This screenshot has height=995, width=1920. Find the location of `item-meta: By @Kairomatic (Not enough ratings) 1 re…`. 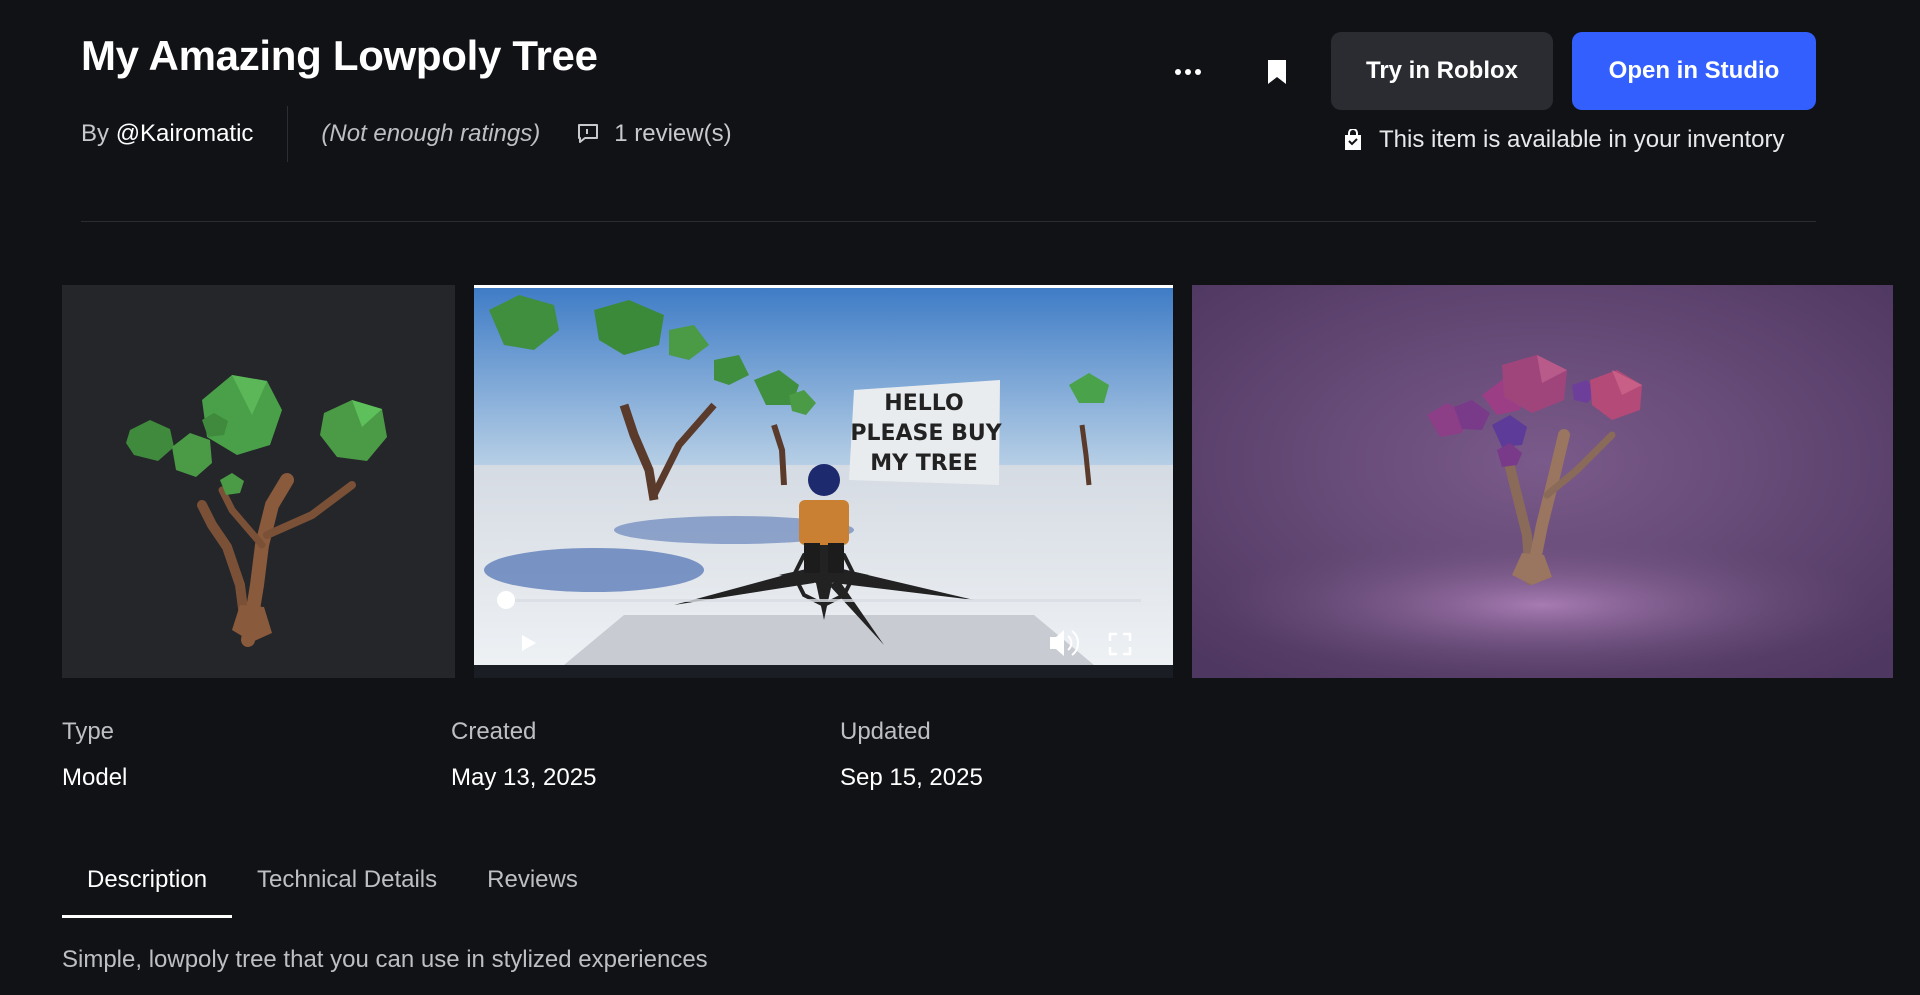

item-meta: By @Kairomatic (Not enough ratings) 1 re… is located at coordinates (406, 134).